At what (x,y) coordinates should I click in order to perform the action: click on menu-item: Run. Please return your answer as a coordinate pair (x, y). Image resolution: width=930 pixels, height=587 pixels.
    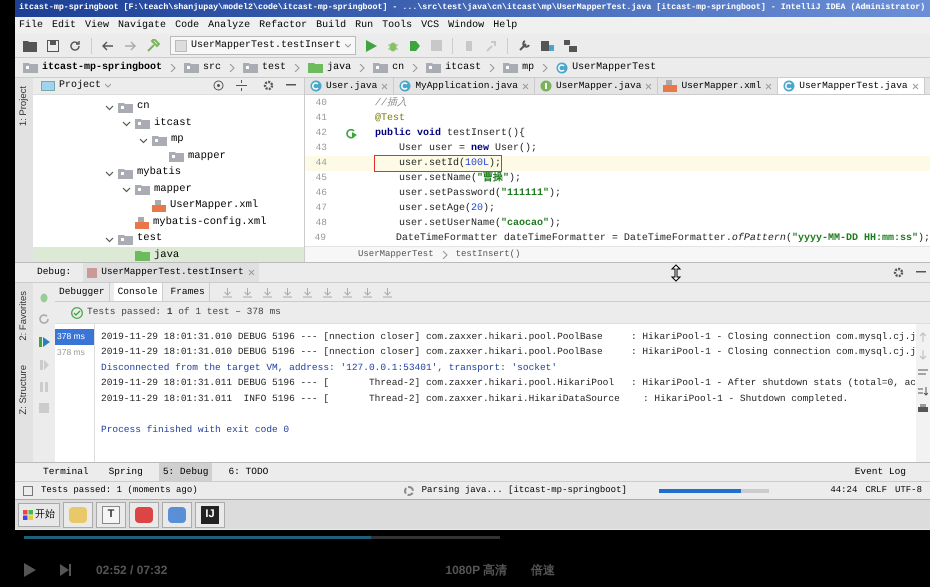
    Looking at the image, I should click on (364, 25).